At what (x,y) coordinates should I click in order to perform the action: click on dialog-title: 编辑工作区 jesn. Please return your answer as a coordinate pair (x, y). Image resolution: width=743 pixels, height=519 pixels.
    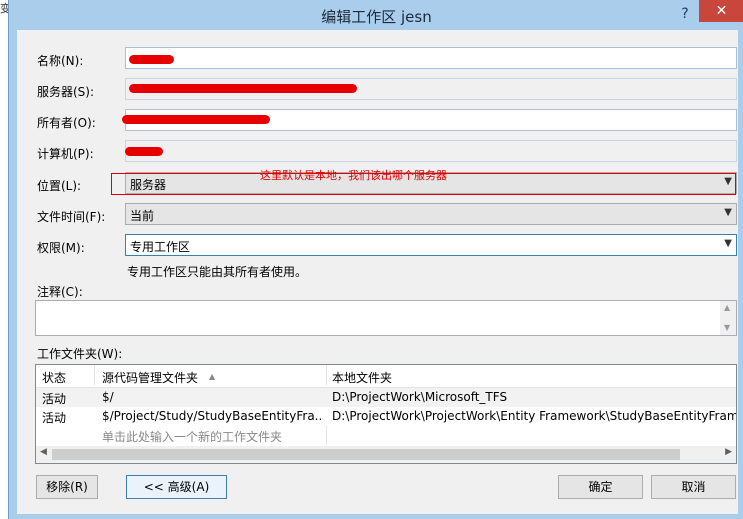
    Looking at the image, I should click on (376, 17).